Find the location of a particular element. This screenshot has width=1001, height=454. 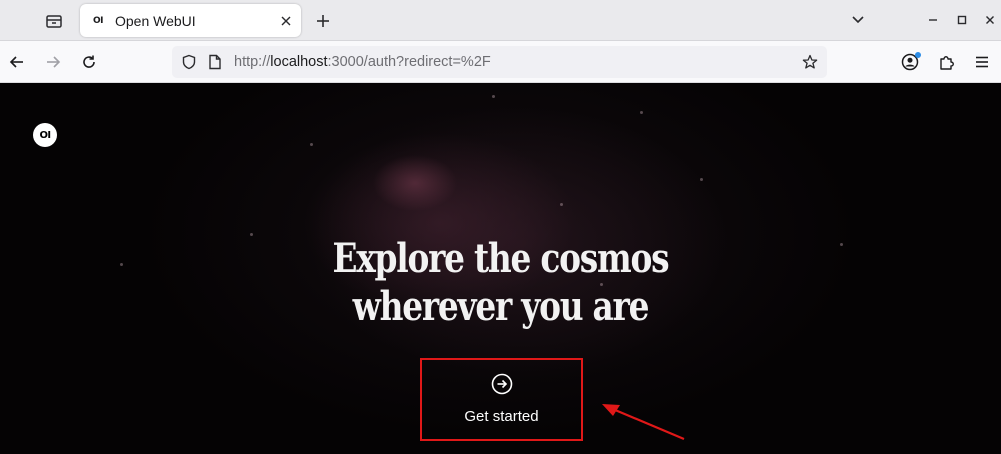

hamburger-menu-icon is located at coordinates (982, 62).